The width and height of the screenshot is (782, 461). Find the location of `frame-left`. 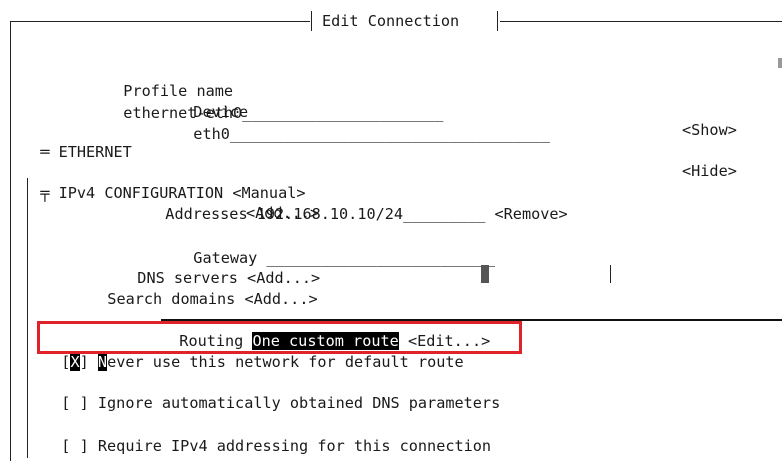

frame-left is located at coordinates (10, 241).